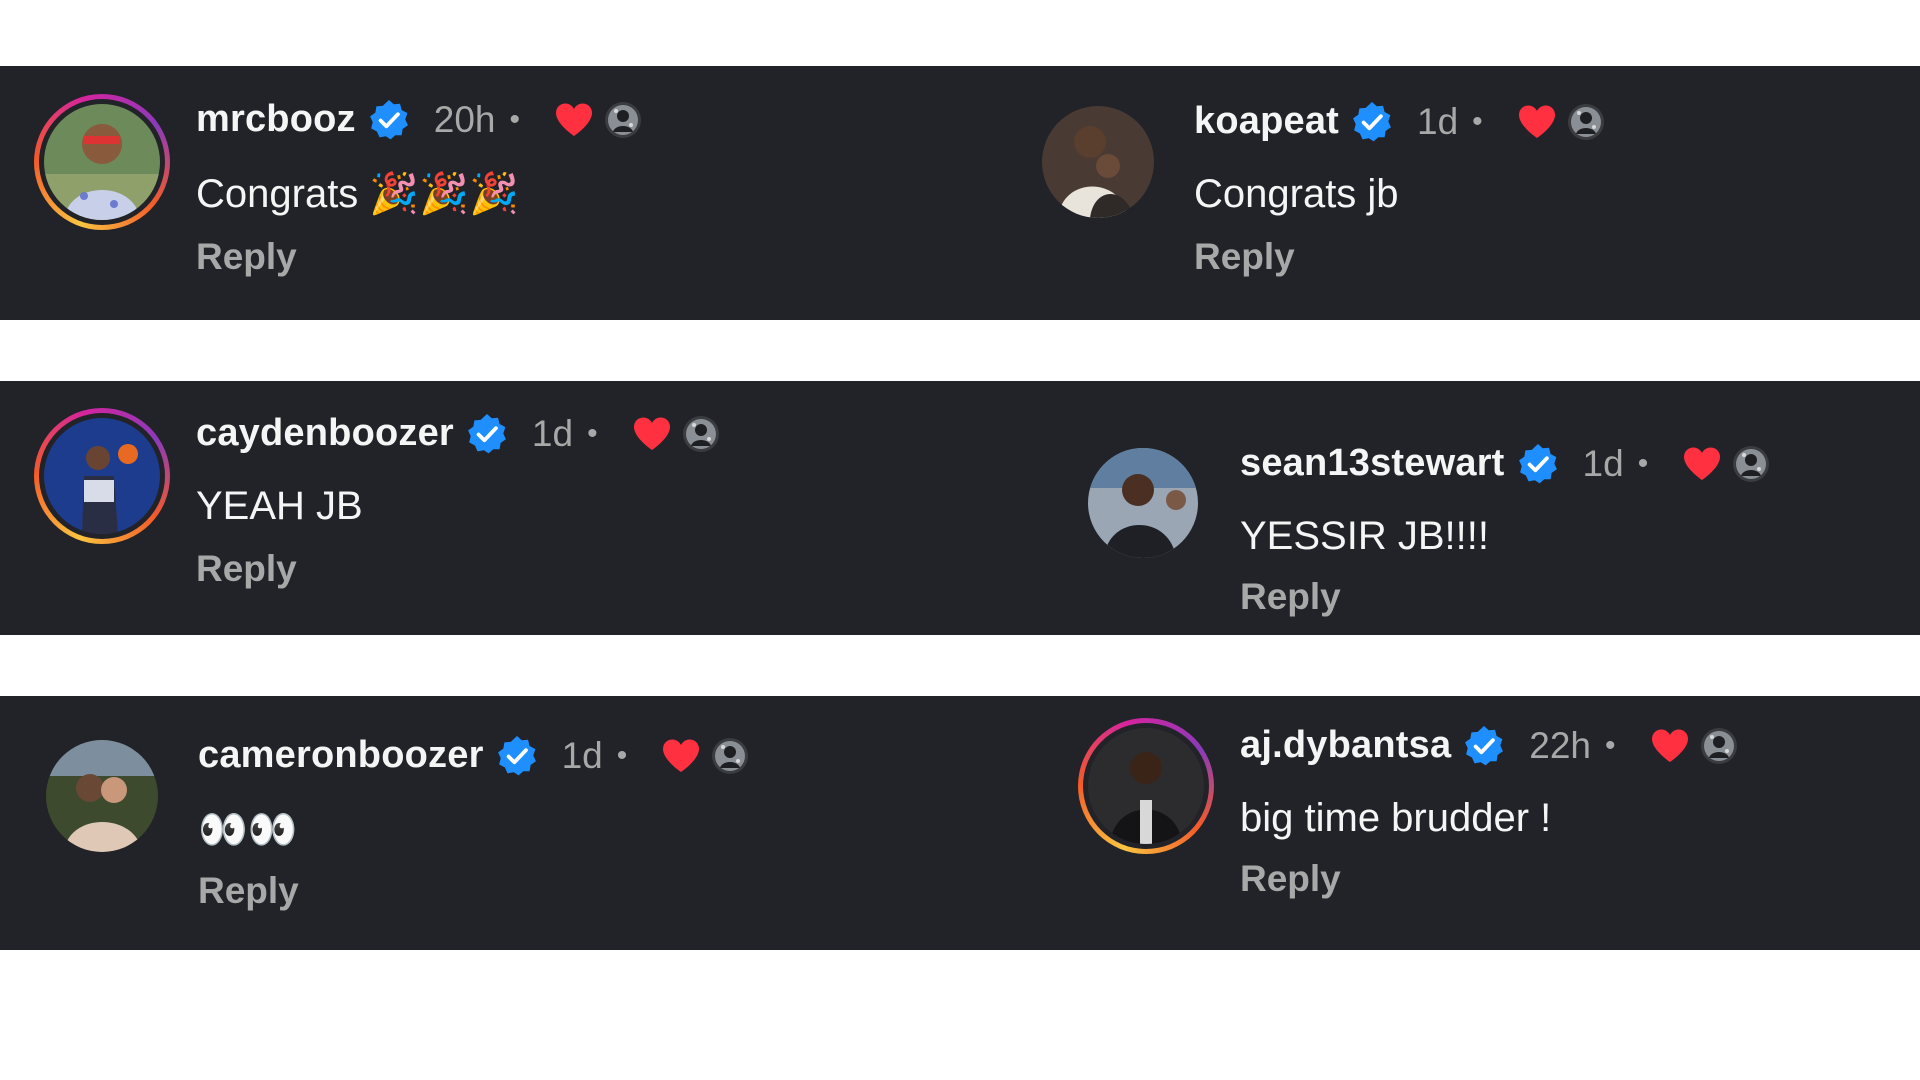 This screenshot has height=1080, width=1920. Describe the element at coordinates (325, 433) in the screenshot. I see `username: caydenboozer` at that location.